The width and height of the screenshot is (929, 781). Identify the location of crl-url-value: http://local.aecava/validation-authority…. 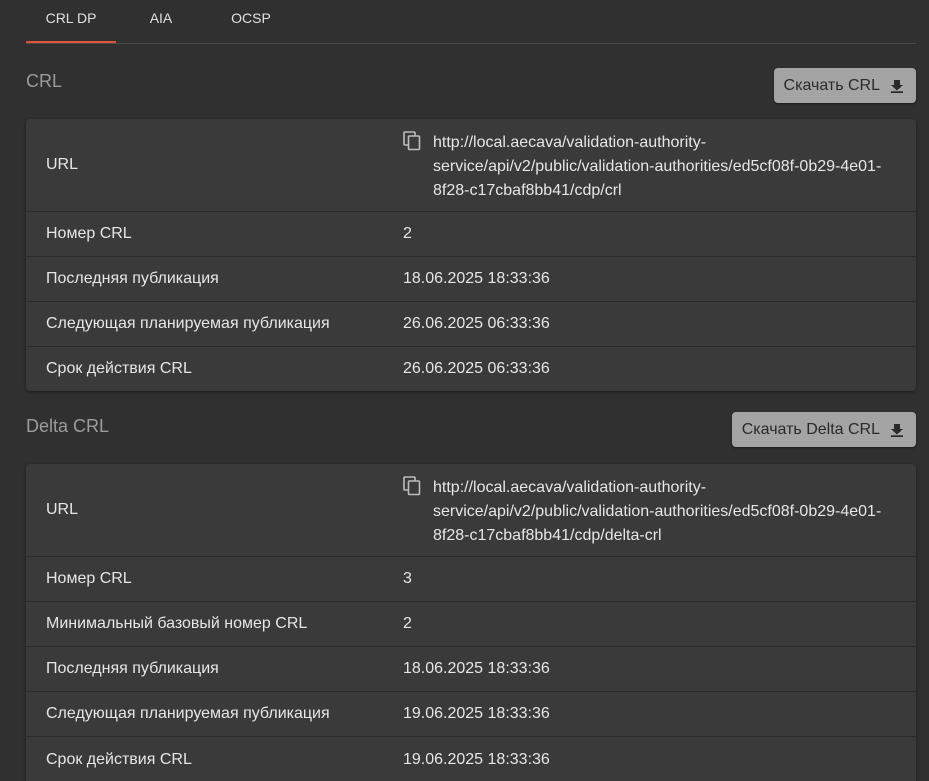
(668, 167).